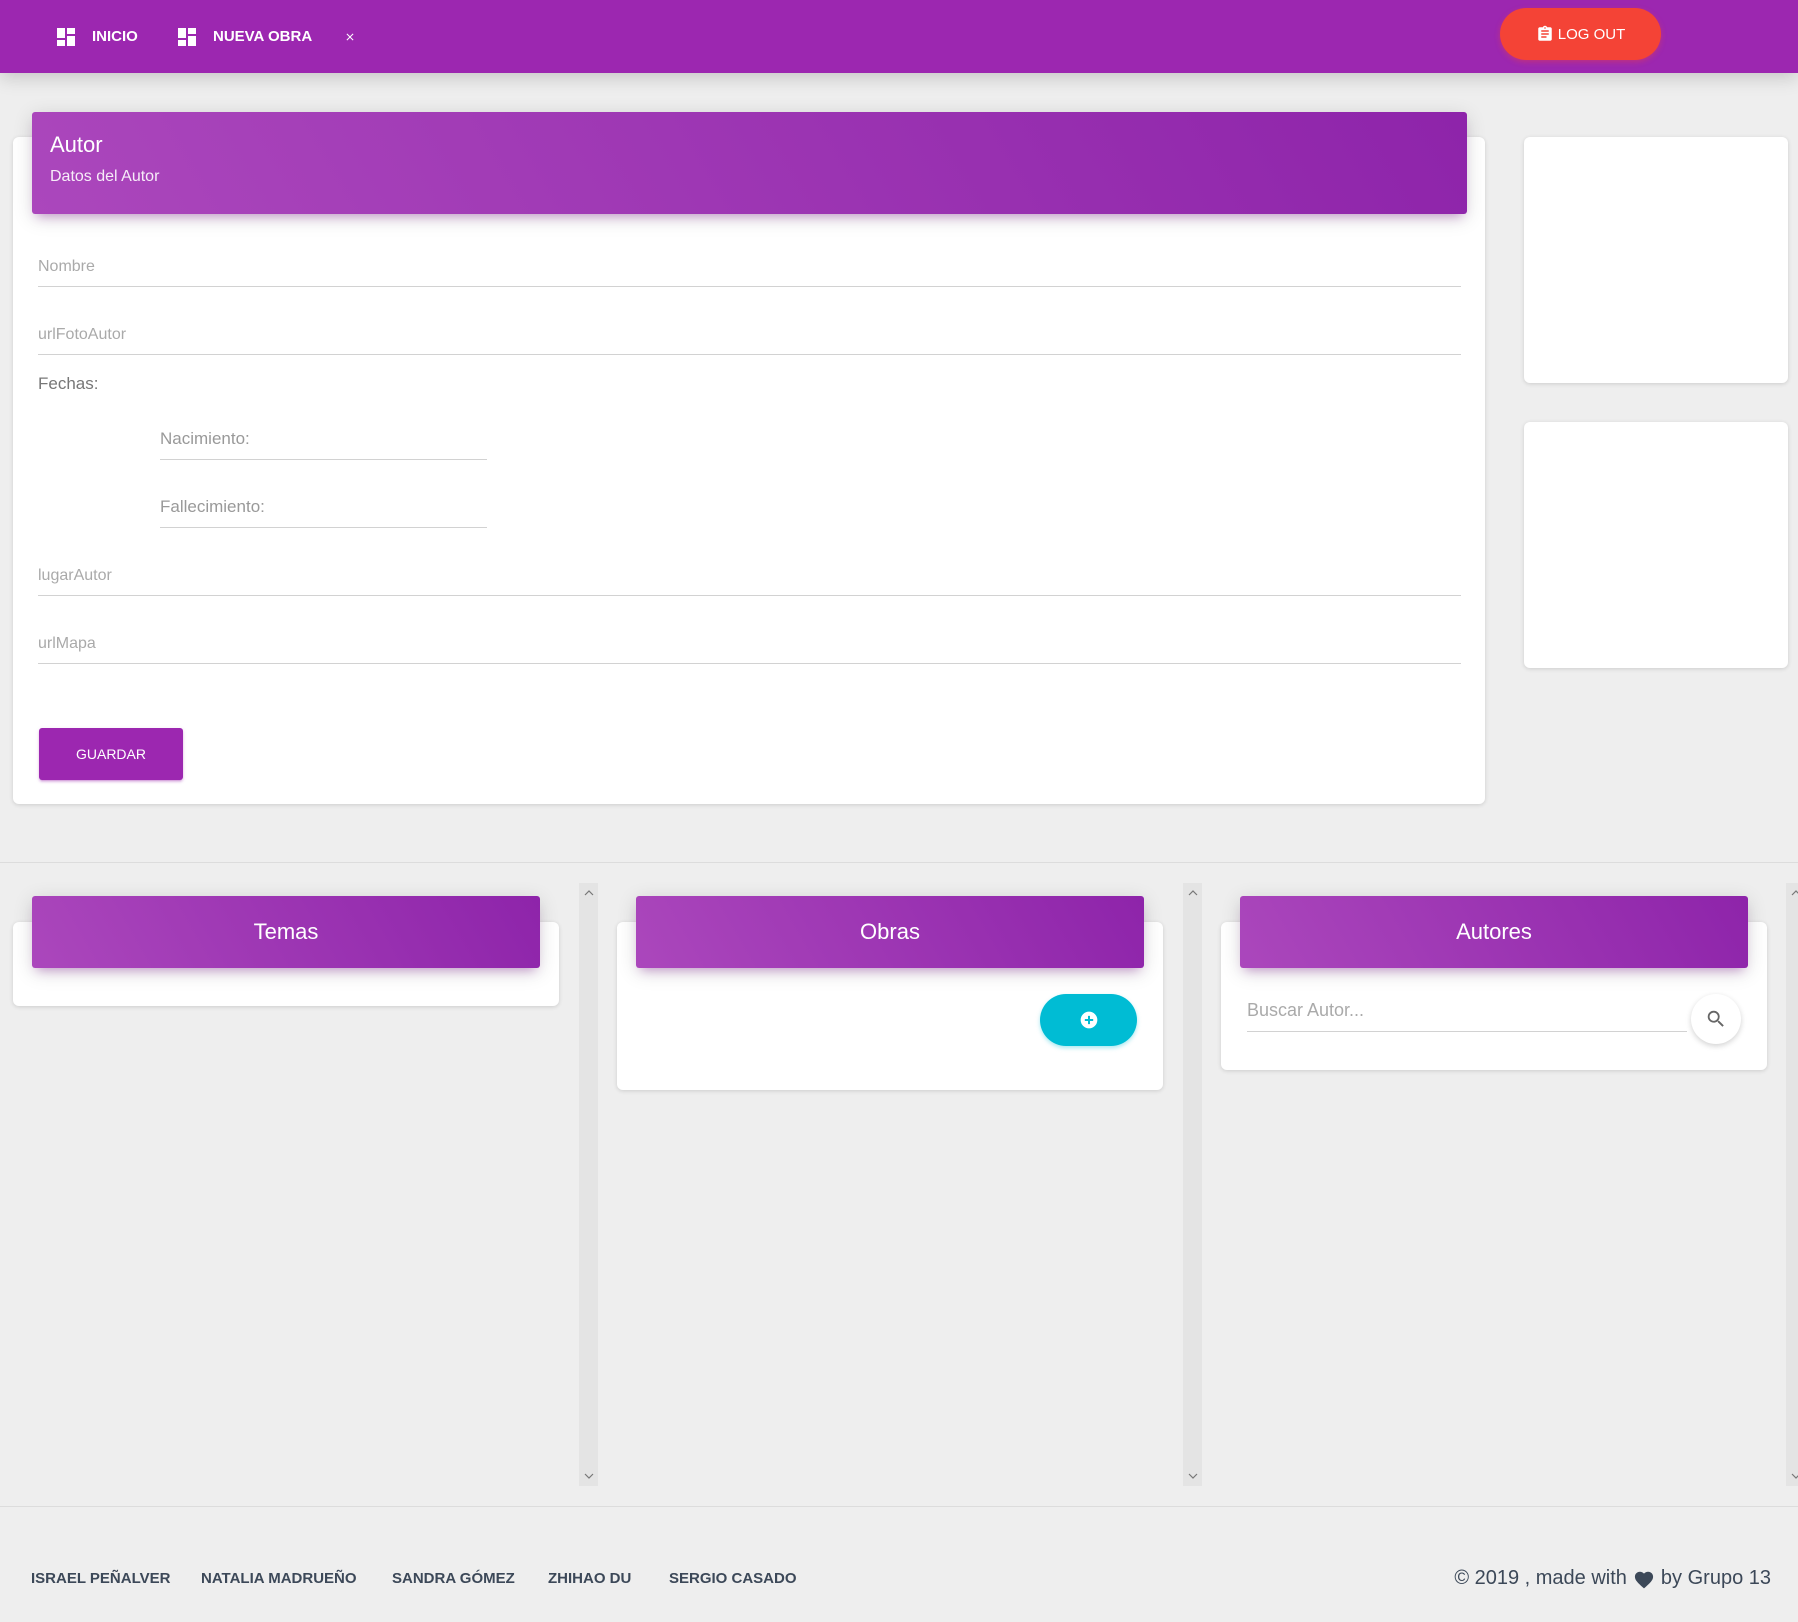  I want to click on search-button, so click(1716, 1019).